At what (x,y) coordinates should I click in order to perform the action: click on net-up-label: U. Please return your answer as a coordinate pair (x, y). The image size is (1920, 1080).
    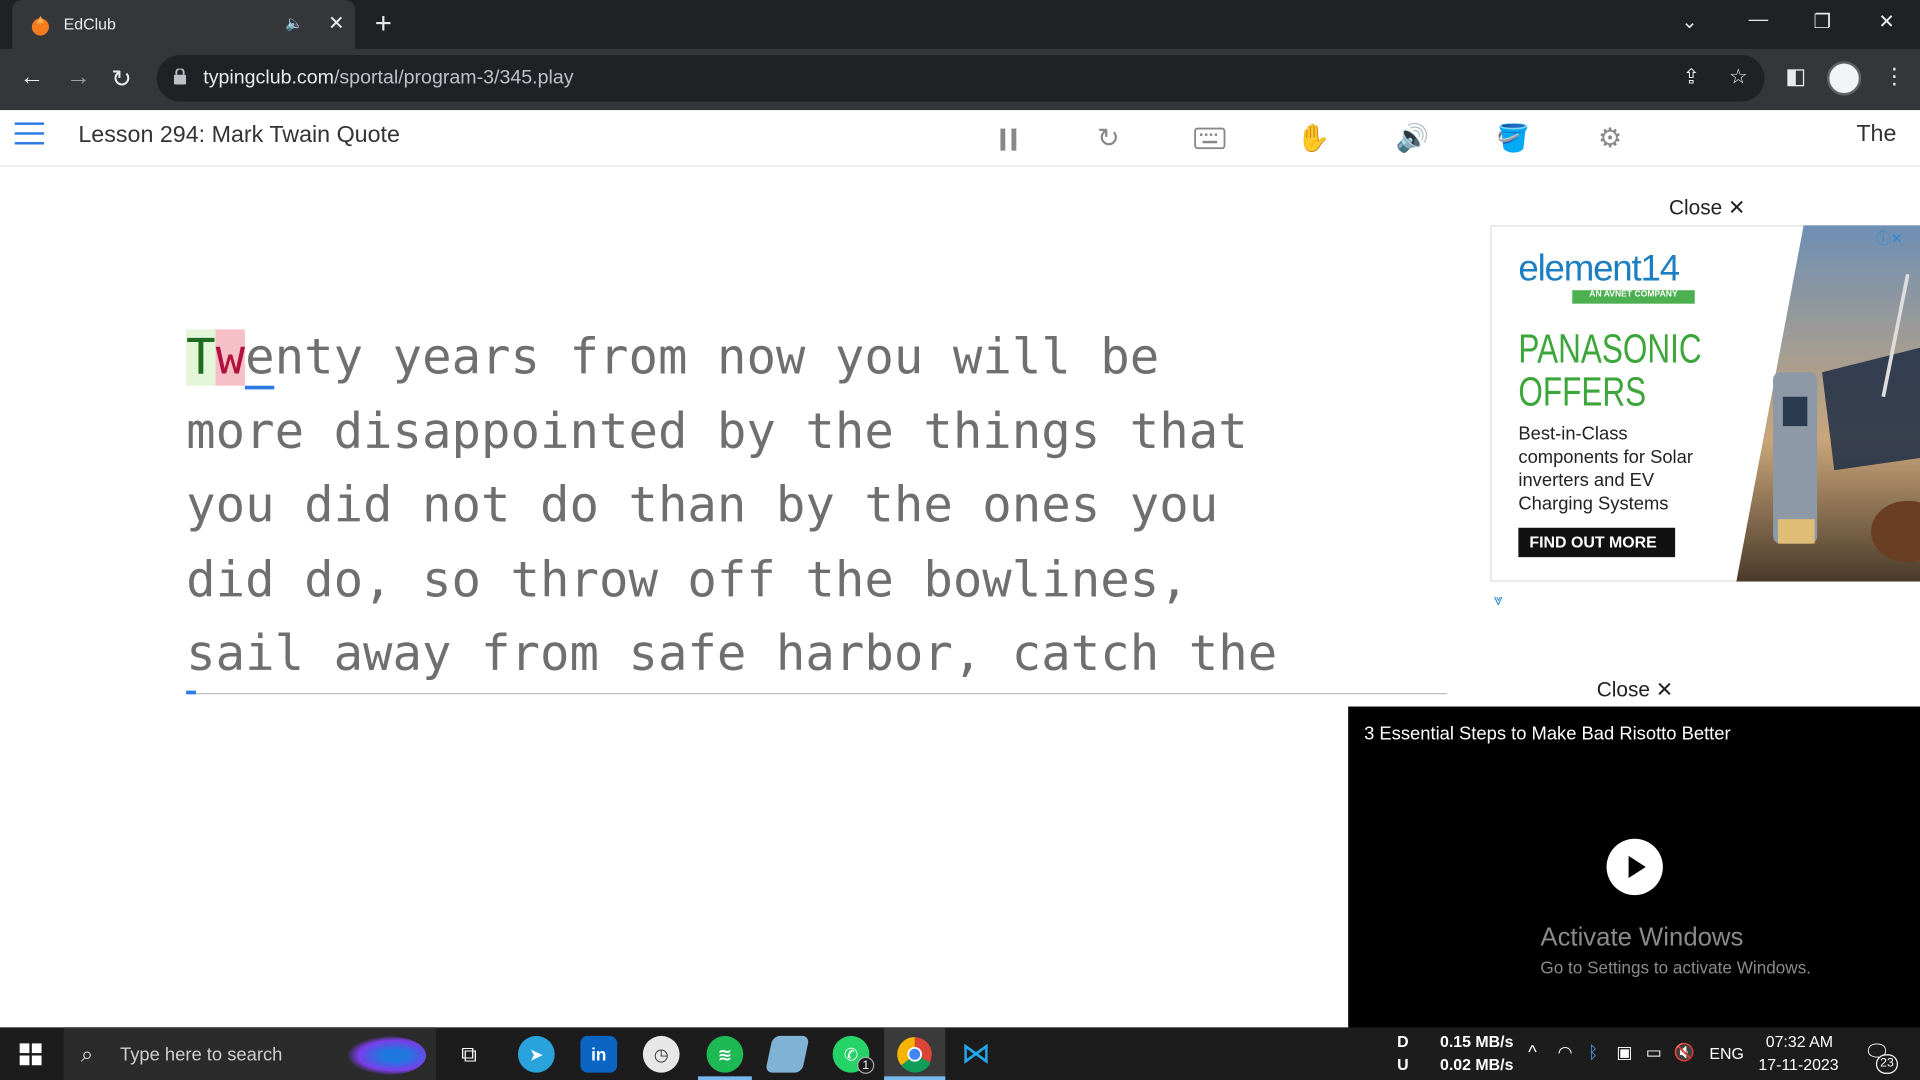
    Looking at the image, I should click on (1403, 1064).